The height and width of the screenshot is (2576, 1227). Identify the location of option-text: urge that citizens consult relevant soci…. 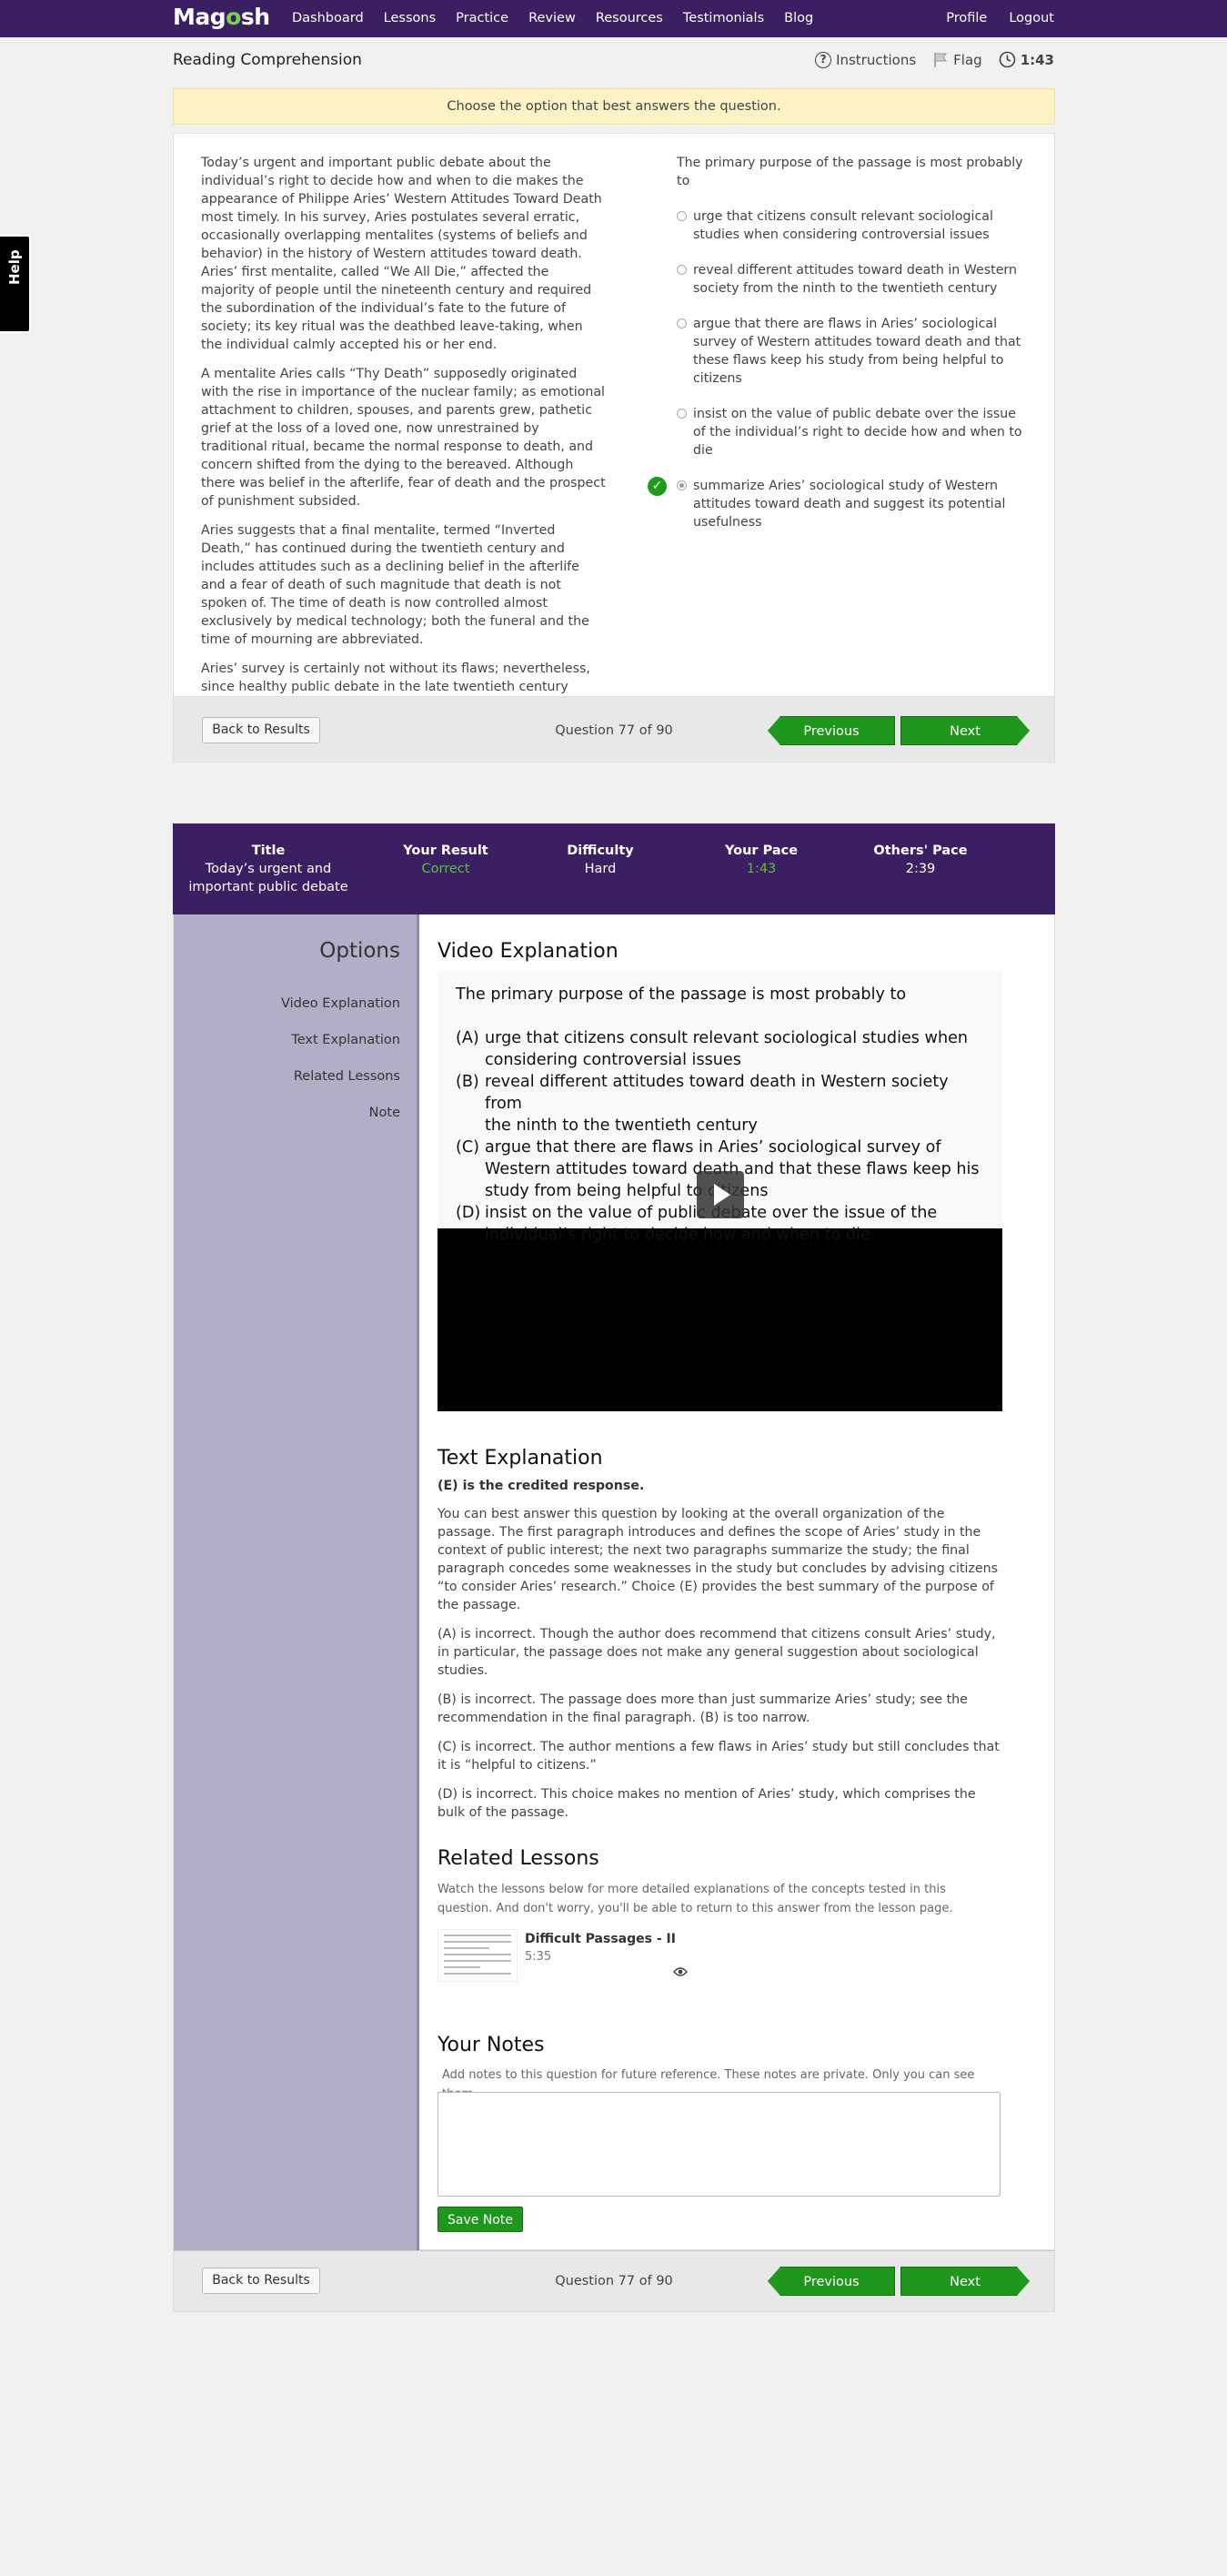
(843, 225).